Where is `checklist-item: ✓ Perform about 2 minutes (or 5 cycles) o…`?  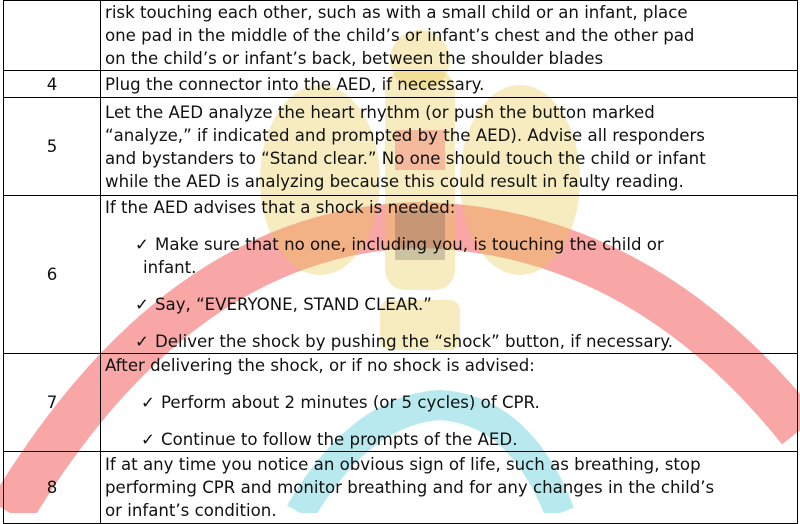 checklist-item: ✓ Perform about 2 minutes (or 5 cycles) o… is located at coordinates (449, 402).